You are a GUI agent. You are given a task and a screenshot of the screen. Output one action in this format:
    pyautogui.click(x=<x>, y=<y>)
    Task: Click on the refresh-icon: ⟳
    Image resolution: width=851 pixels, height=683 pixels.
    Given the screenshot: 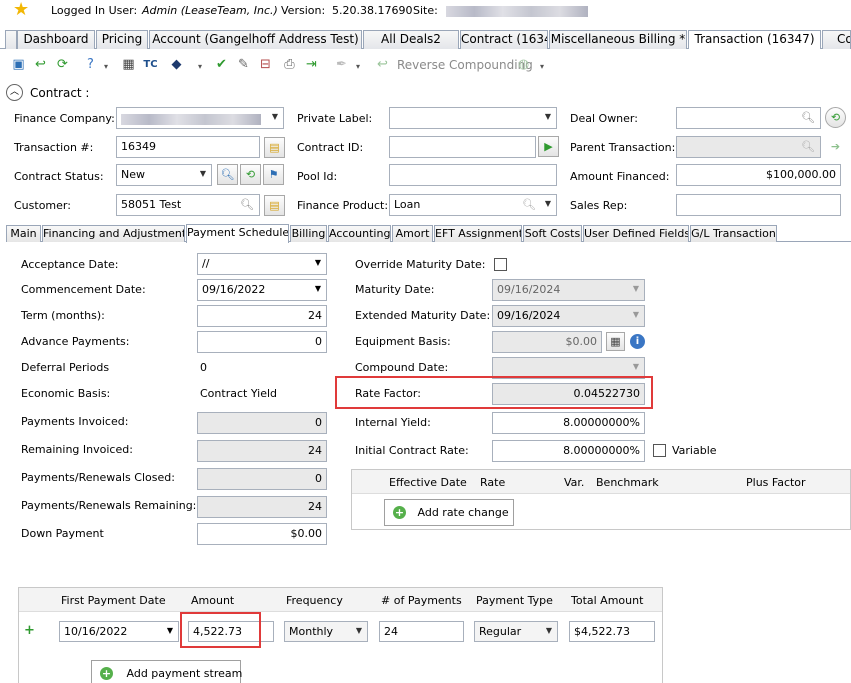 What is the action you would take?
    pyautogui.click(x=62, y=64)
    